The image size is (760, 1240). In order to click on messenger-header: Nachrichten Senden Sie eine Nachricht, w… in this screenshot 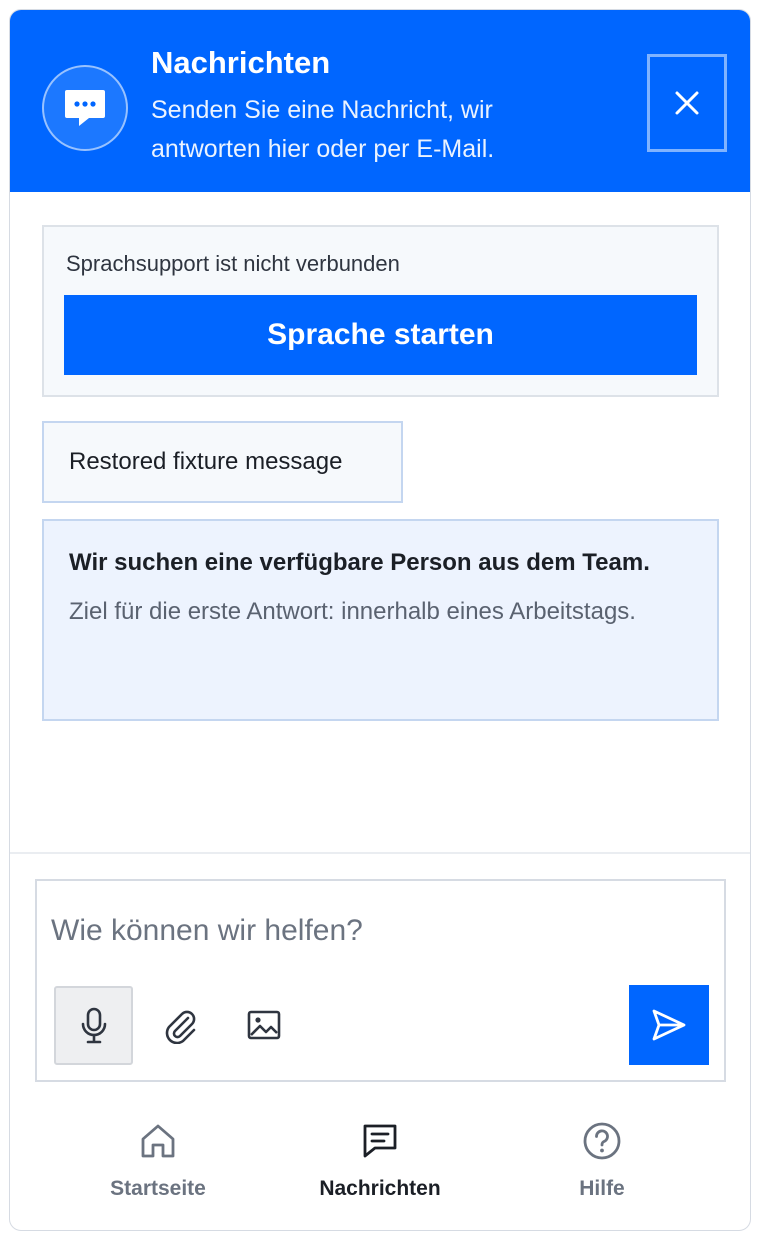, I will do `click(380, 101)`.